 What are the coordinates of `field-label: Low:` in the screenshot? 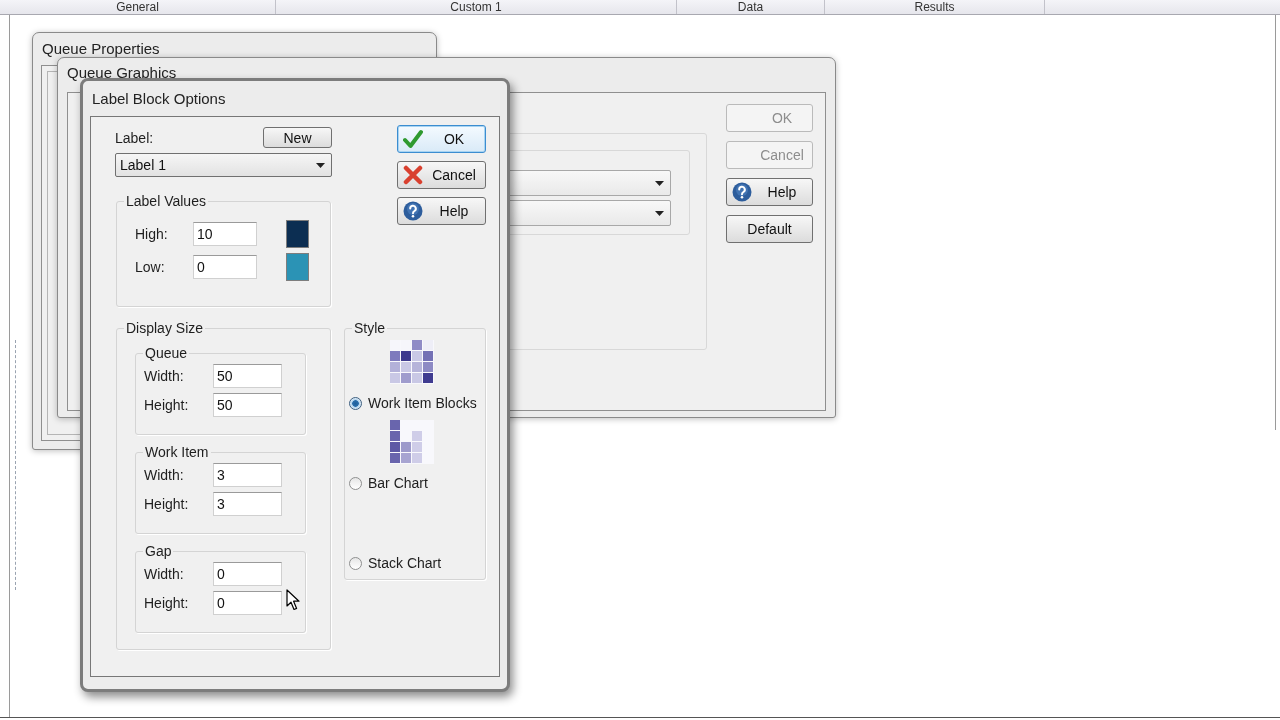 It's located at (150, 267).